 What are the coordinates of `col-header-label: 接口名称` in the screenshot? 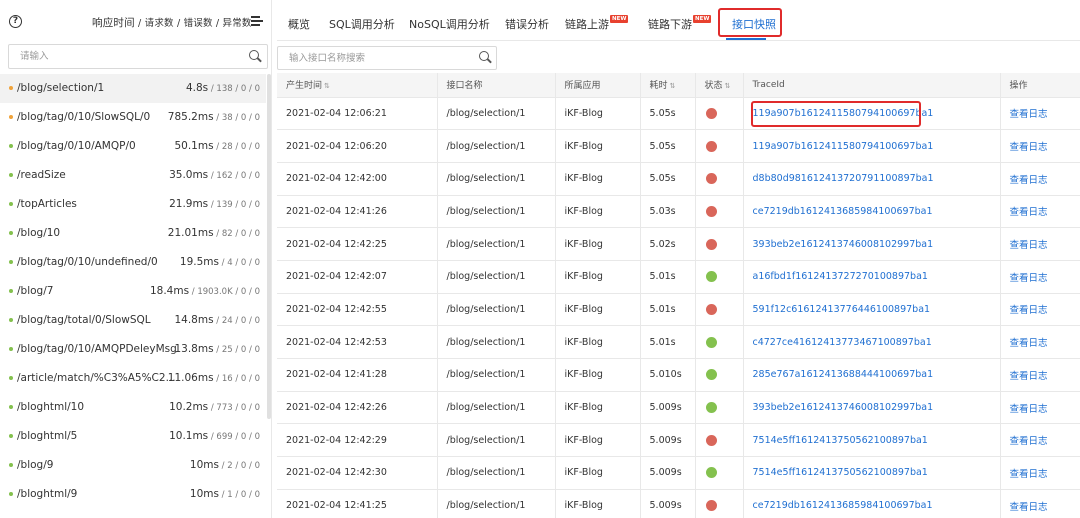 It's located at (464, 86).